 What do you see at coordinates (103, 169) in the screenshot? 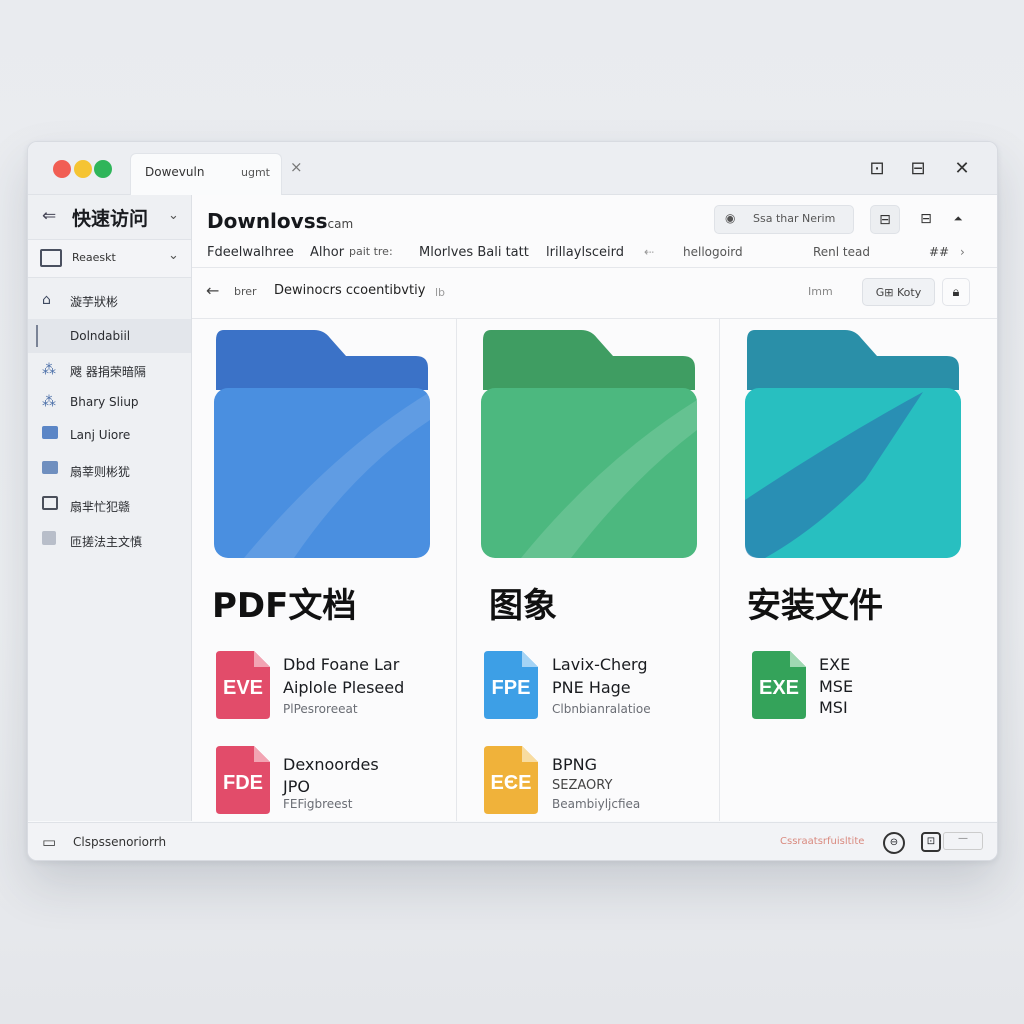
I see `maximize-traffic-light` at bounding box center [103, 169].